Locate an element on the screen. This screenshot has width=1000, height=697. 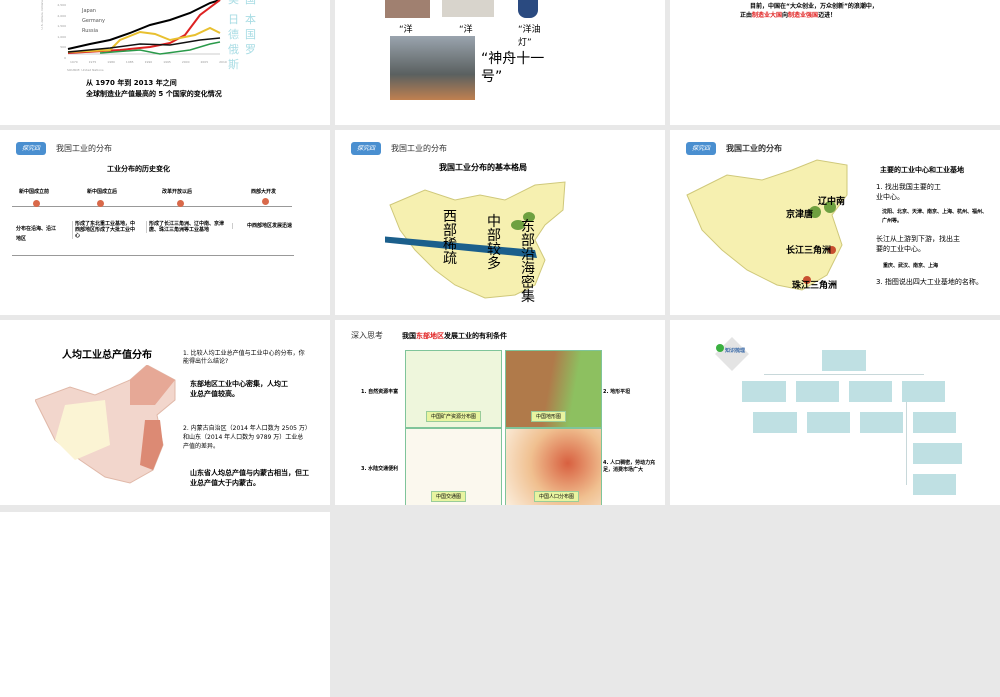
y-tick: 1,000 is located at coordinates (61, 36).